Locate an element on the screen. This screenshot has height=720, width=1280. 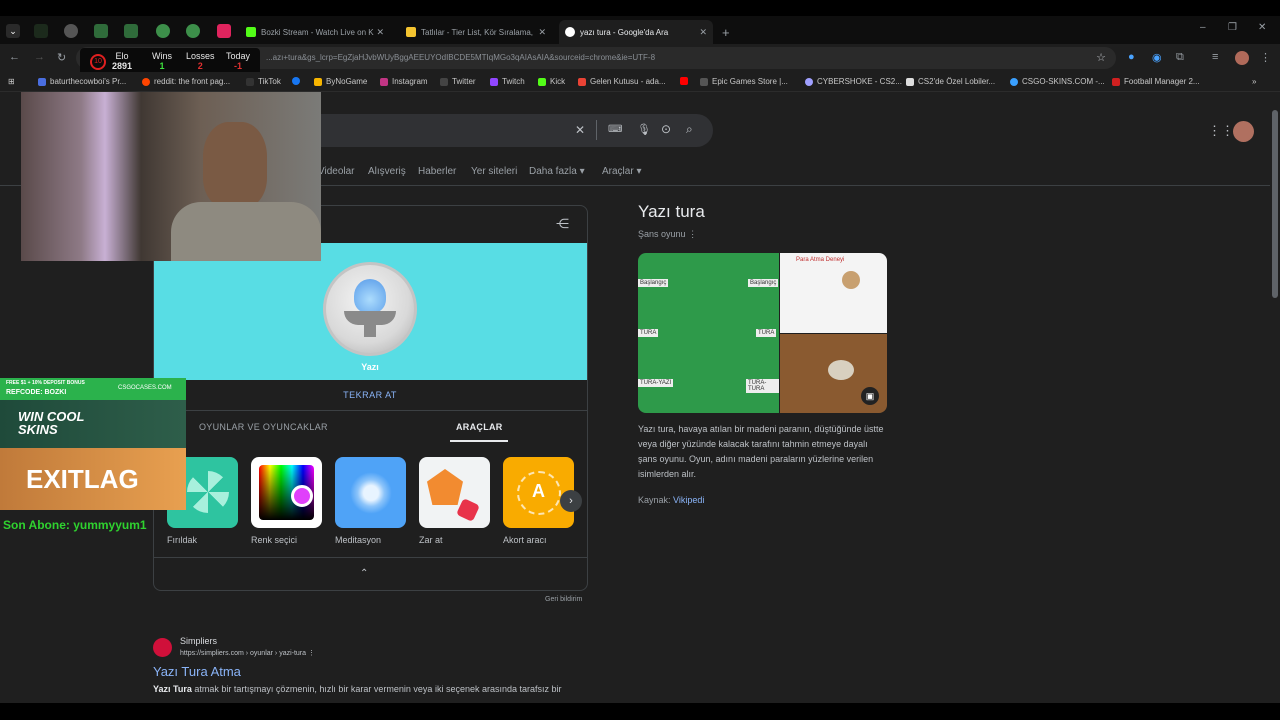
knowledge-panel-image: ▣ is located at coordinates (833, 373).